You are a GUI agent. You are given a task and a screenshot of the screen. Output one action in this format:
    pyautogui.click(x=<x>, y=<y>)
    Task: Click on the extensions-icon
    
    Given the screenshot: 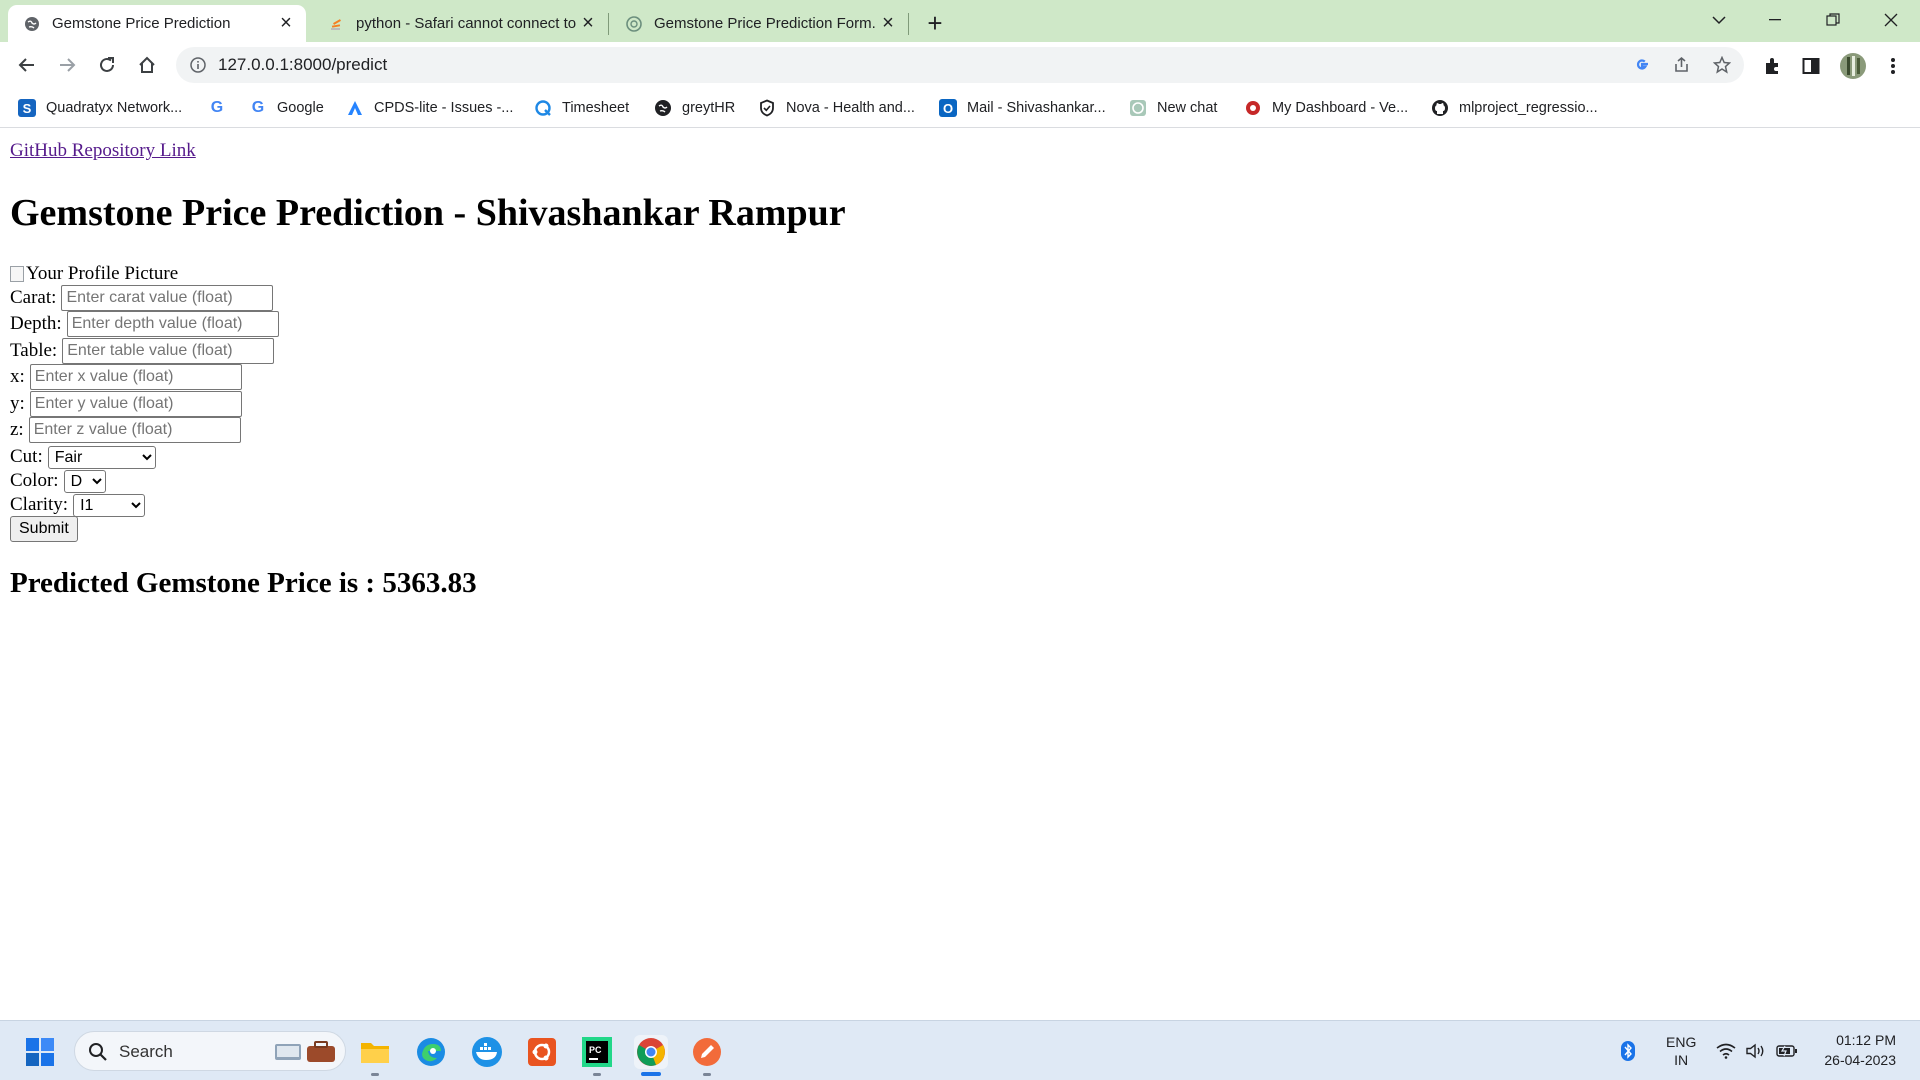 What is the action you would take?
    pyautogui.click(x=1773, y=66)
    